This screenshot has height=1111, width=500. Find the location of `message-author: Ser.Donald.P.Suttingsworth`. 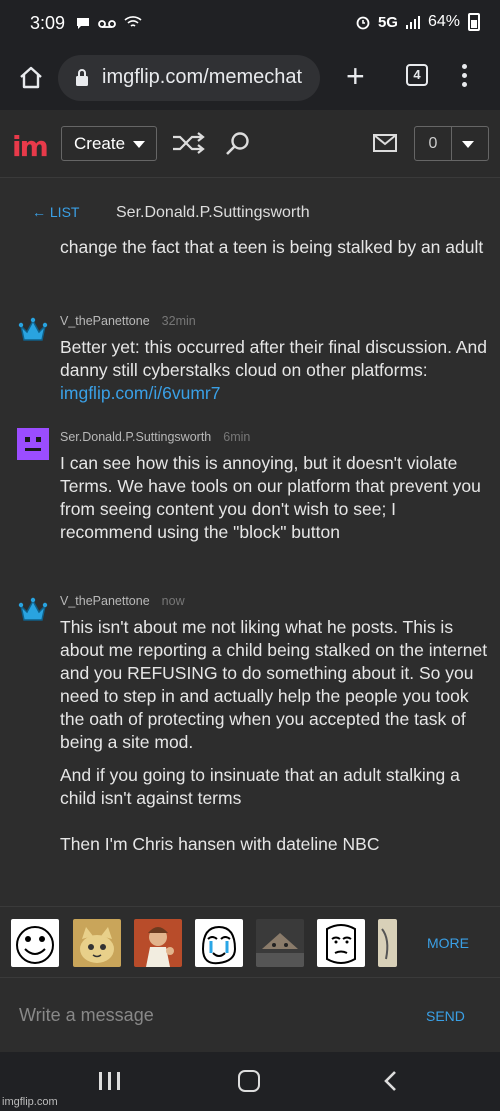

message-author: Ser.Donald.P.Suttingsworth is located at coordinates (135, 437).